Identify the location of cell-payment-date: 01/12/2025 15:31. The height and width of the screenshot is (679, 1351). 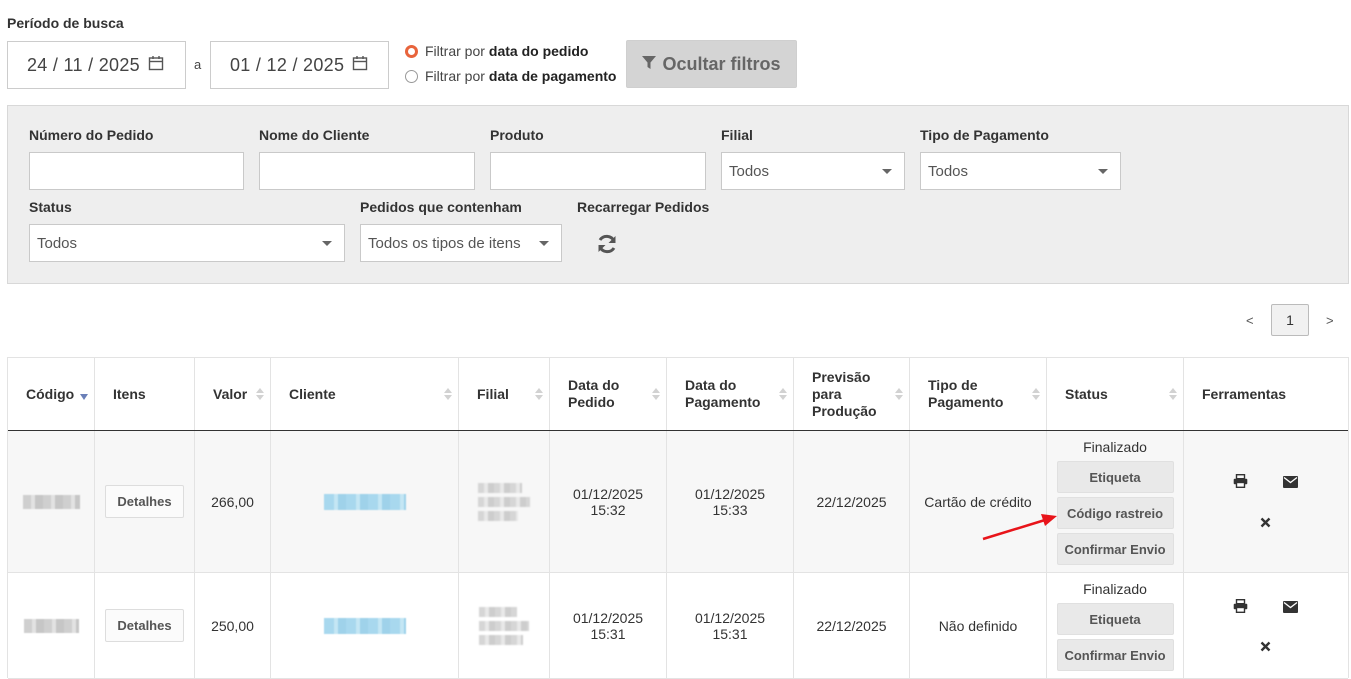
(730, 625).